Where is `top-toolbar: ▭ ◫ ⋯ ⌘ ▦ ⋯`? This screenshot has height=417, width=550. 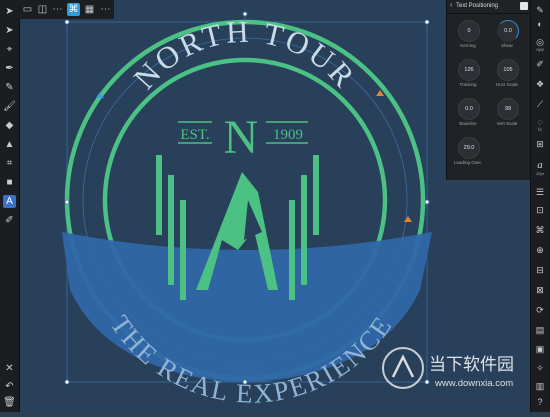 top-toolbar: ▭ ◫ ⋯ ⌘ ▦ ⋯ is located at coordinates (66, 9).